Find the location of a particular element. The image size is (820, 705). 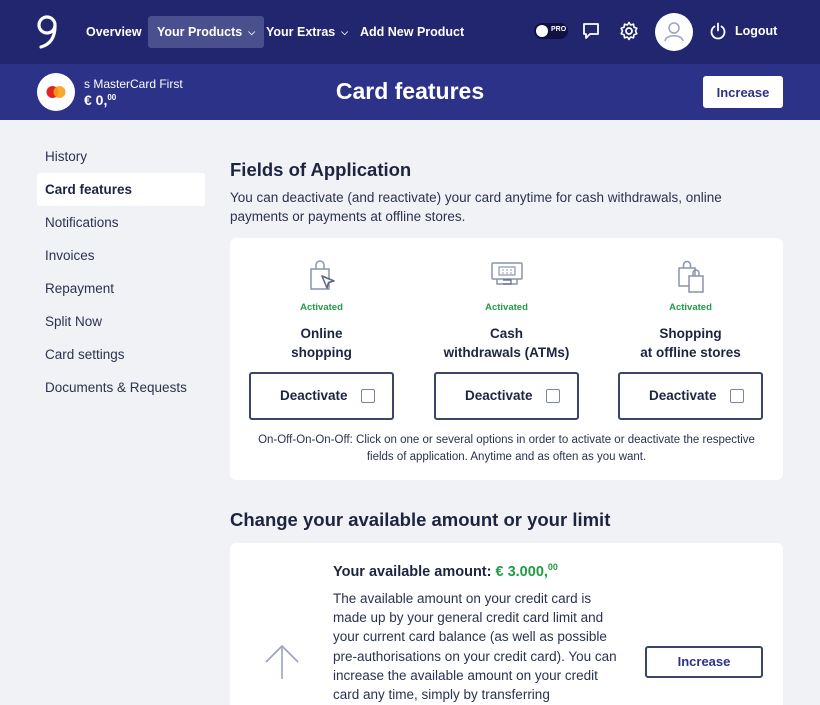

chat-icon is located at coordinates (591, 31).